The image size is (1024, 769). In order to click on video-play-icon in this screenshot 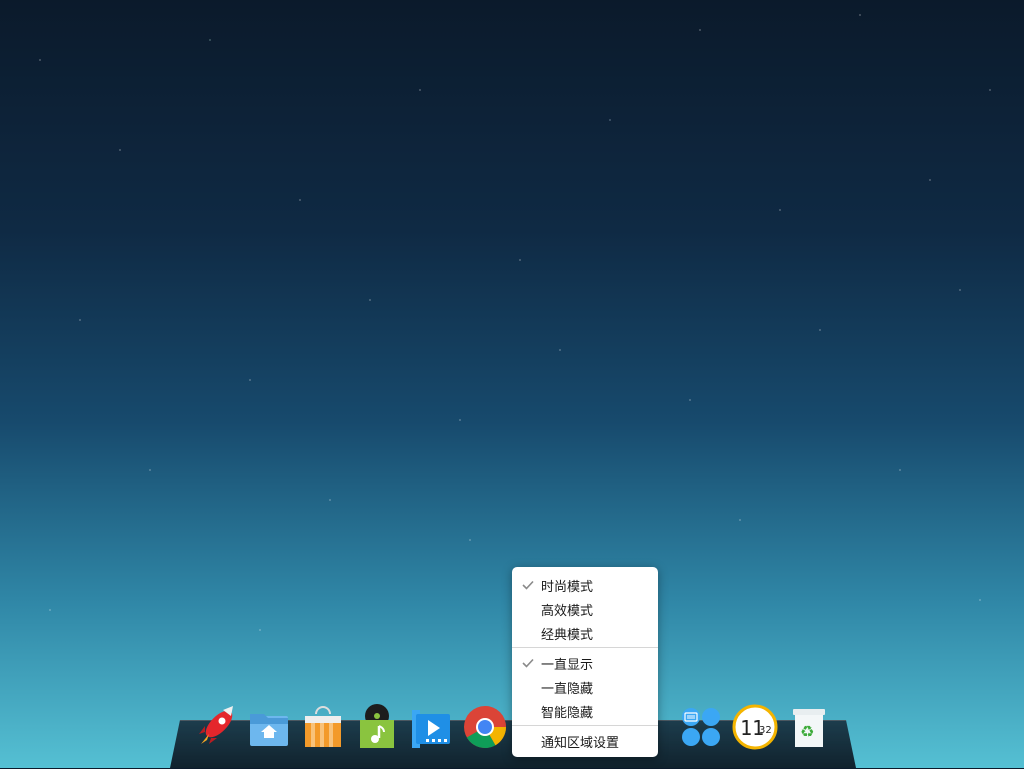, I will do `click(431, 729)`.